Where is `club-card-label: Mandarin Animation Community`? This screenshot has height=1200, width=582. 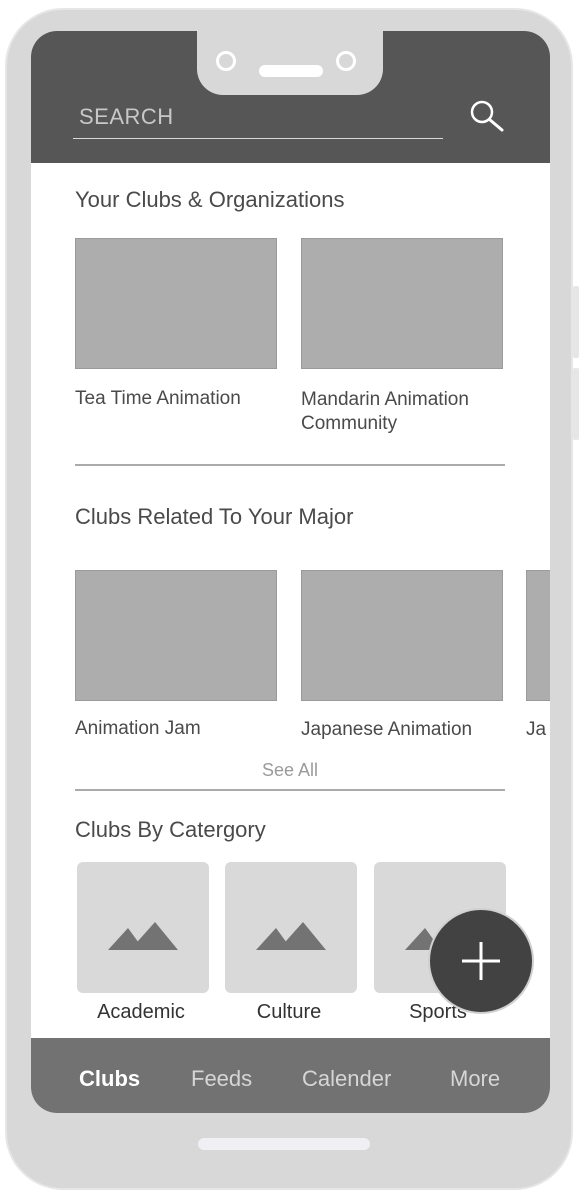 club-card-label: Mandarin Animation Community is located at coordinates (406, 412).